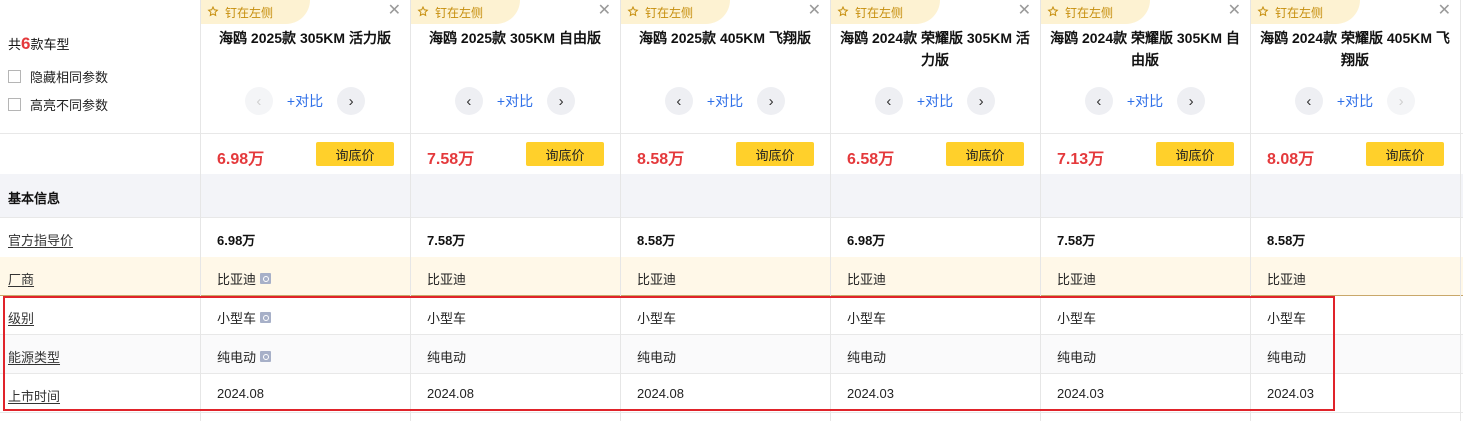  What do you see at coordinates (1081, 159) in the screenshot?
I see `dealer-price: 7.13万` at bounding box center [1081, 159].